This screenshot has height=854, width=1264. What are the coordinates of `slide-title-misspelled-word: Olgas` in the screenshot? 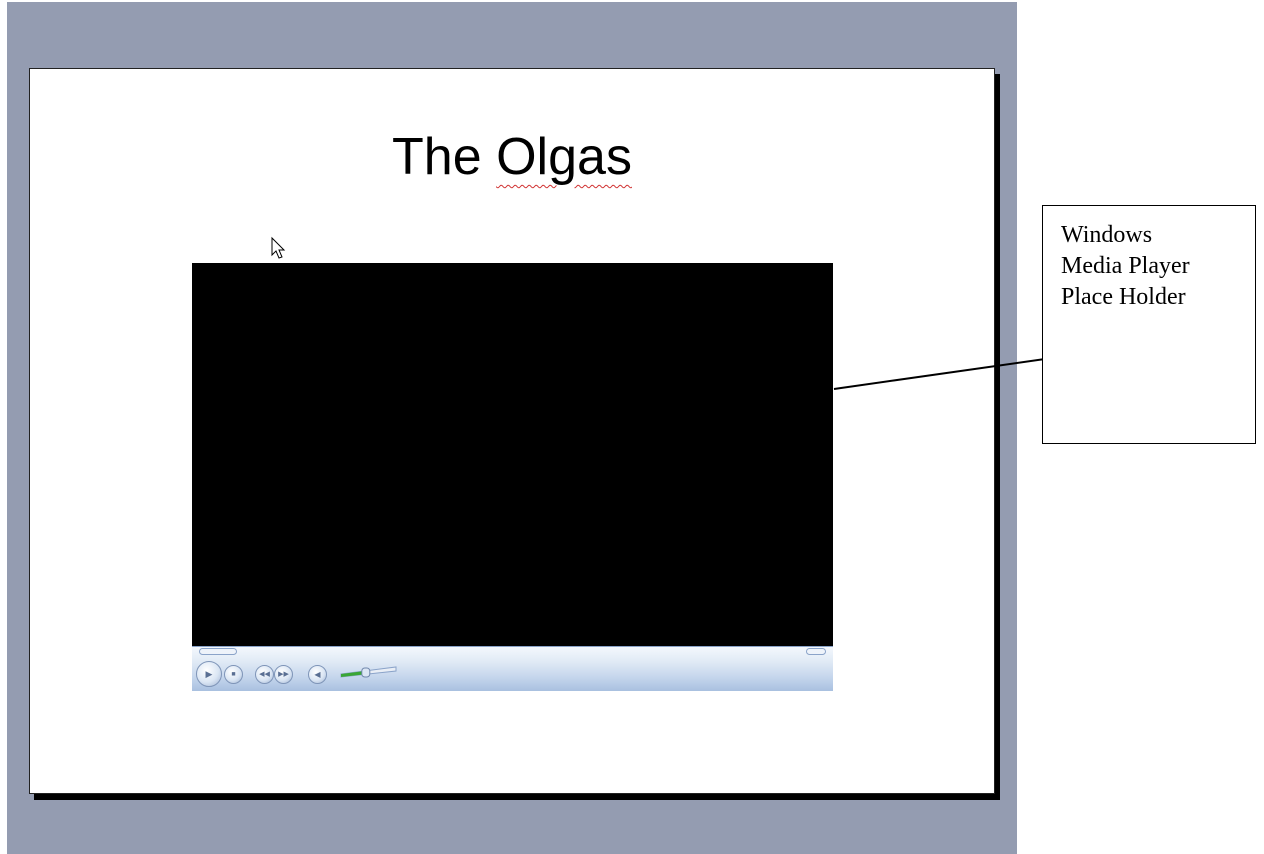 It's located at (564, 157).